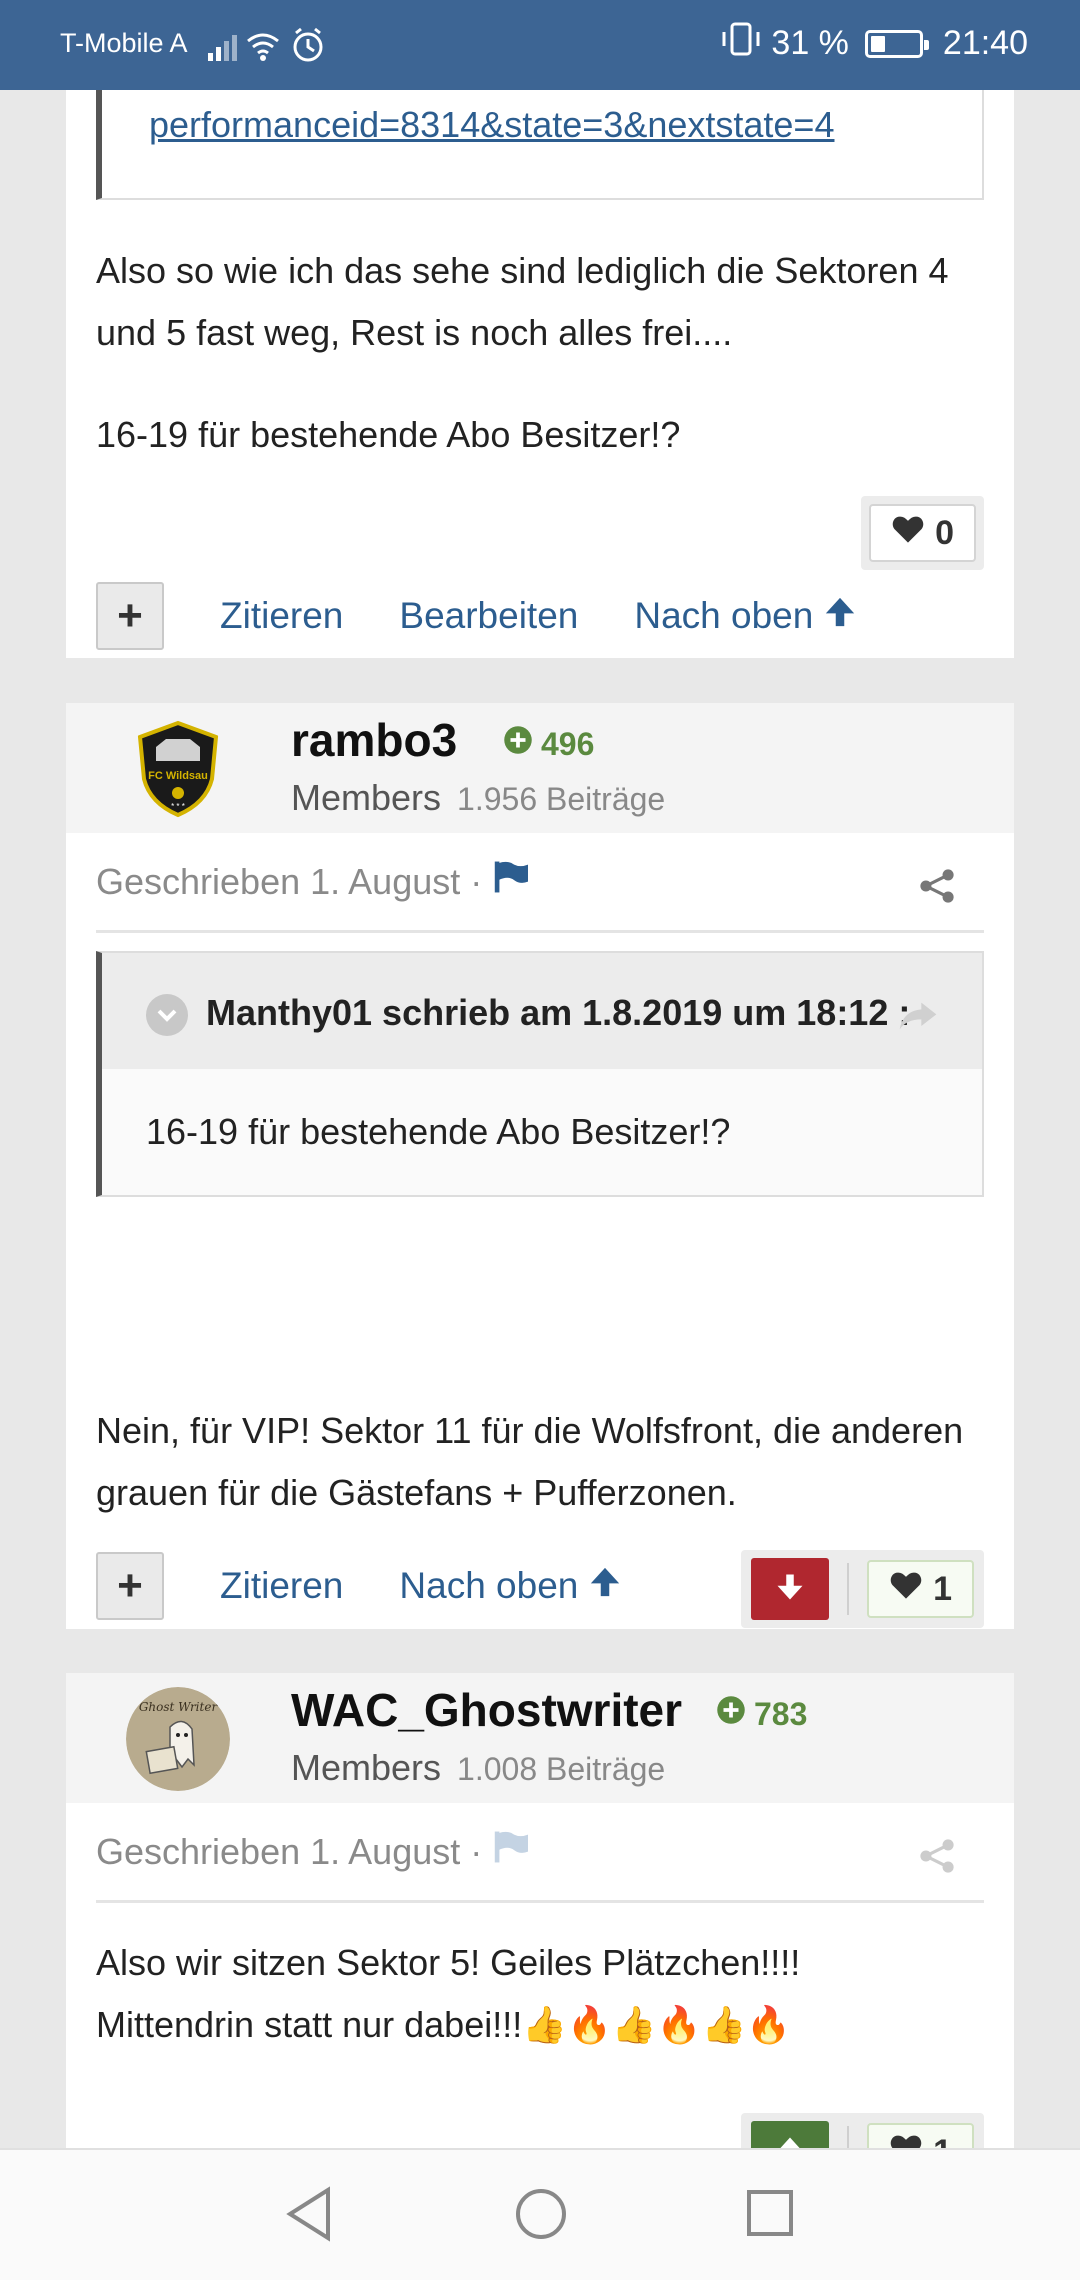 The image size is (1080, 2280). Describe the element at coordinates (918, 1019) in the screenshot. I see `go-to-quoted-icon` at that location.